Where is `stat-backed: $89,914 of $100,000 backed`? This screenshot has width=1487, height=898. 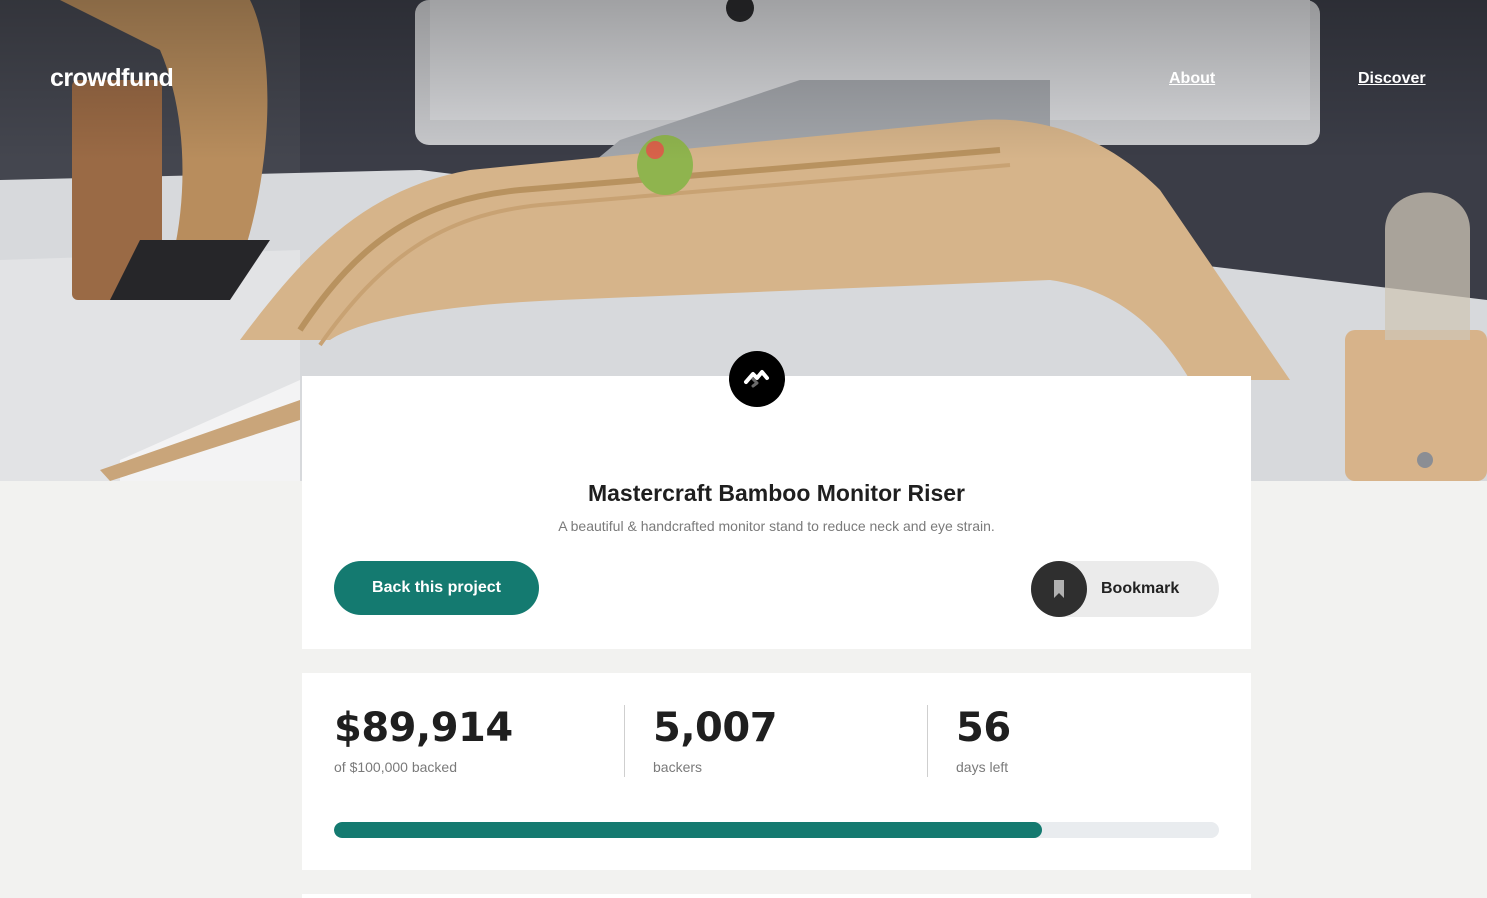
stat-backed: $89,914 of $100,000 backed is located at coordinates (423, 740).